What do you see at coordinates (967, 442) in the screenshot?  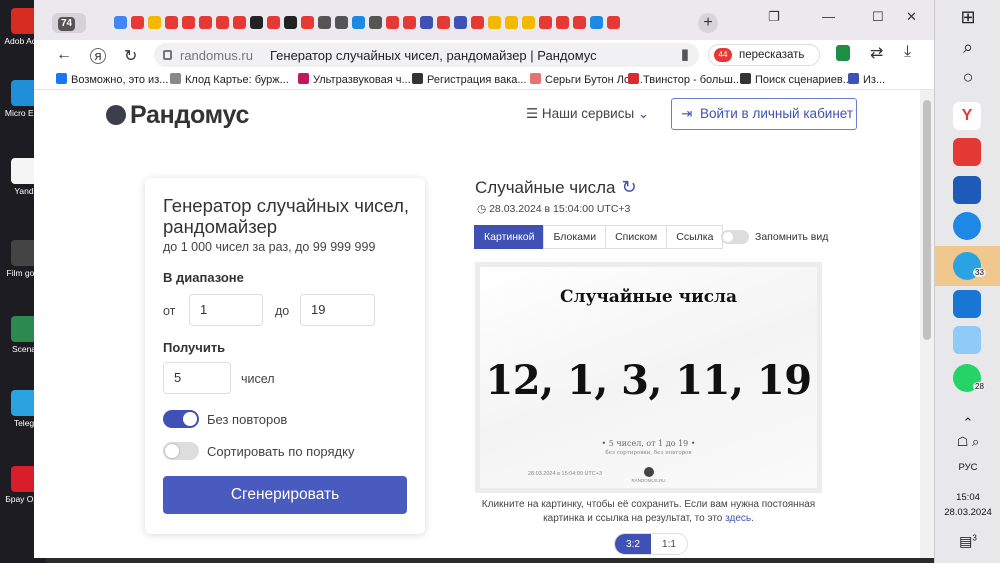 I see `tray-icons: ☖ ⌕` at bounding box center [967, 442].